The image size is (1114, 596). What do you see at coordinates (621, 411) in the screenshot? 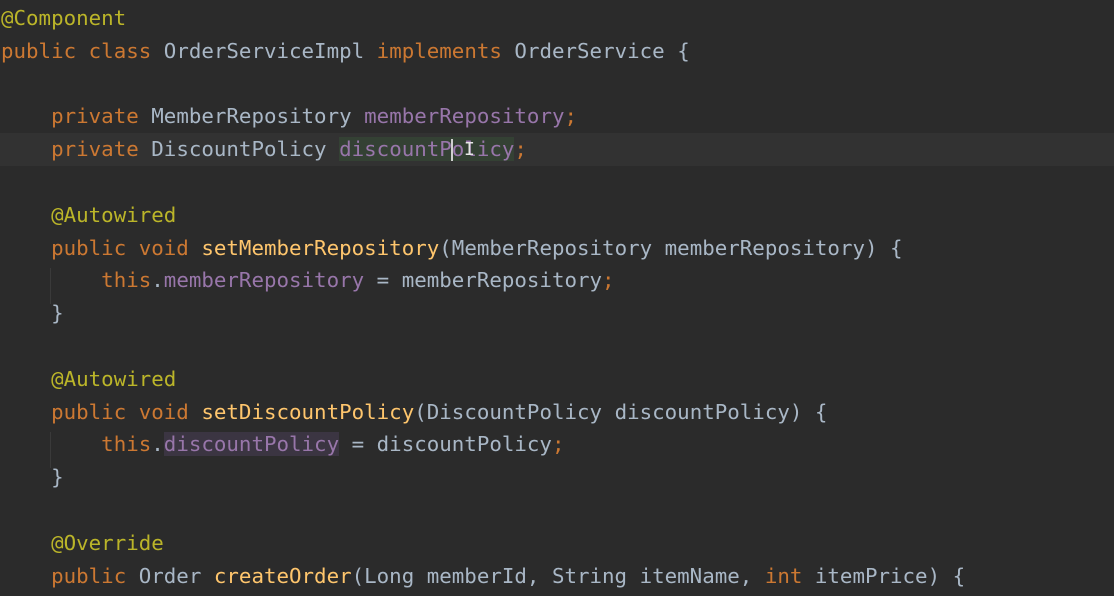
I see `parameters: (DiscountPolicy discountPolicy) {` at bounding box center [621, 411].